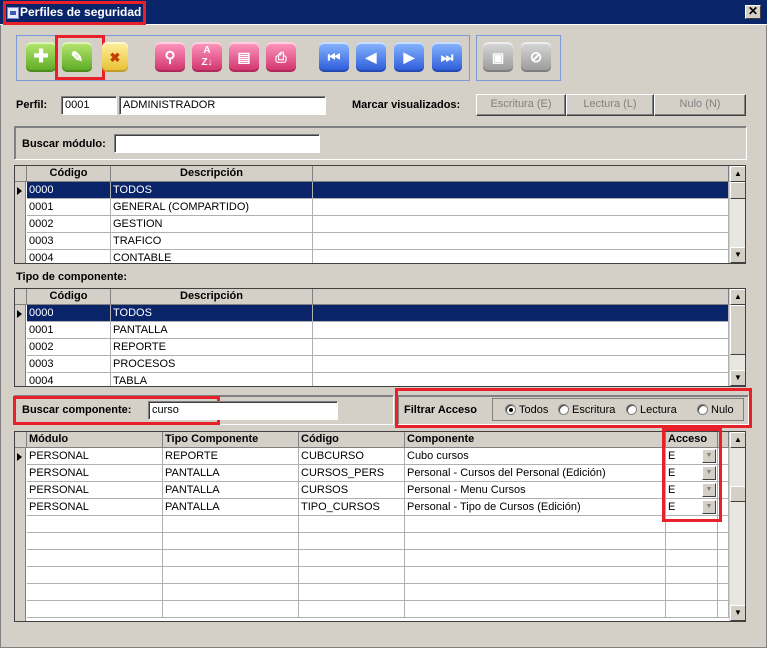  I want to click on radio-nulo, so click(702, 409).